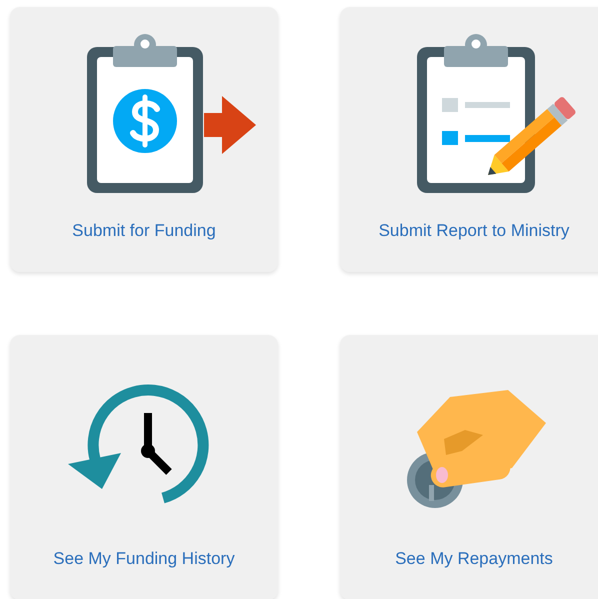 This screenshot has width=598, height=599. Describe the element at coordinates (474, 231) in the screenshot. I see `tile-link: Submit Report to Ministry` at that location.